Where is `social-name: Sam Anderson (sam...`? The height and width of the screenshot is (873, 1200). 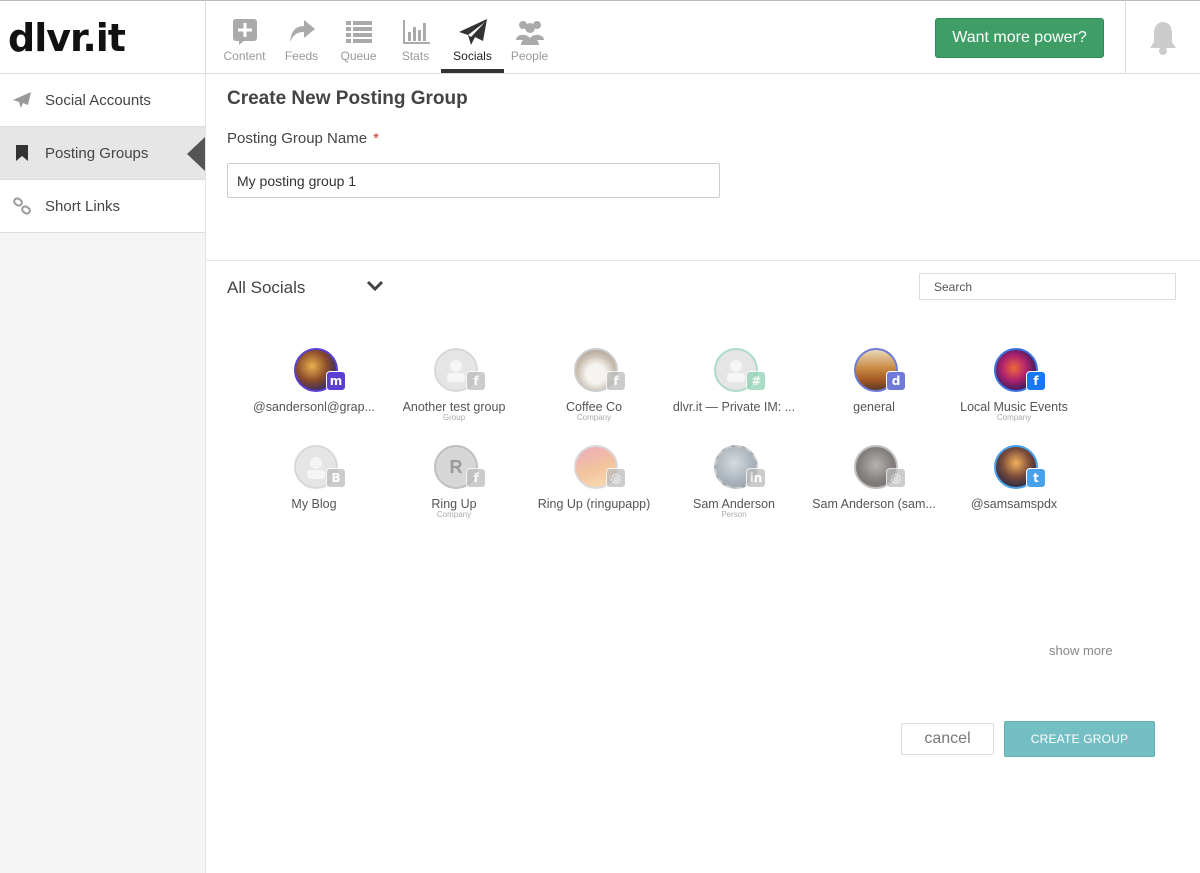
social-name: Sam Anderson (sam... is located at coordinates (874, 504).